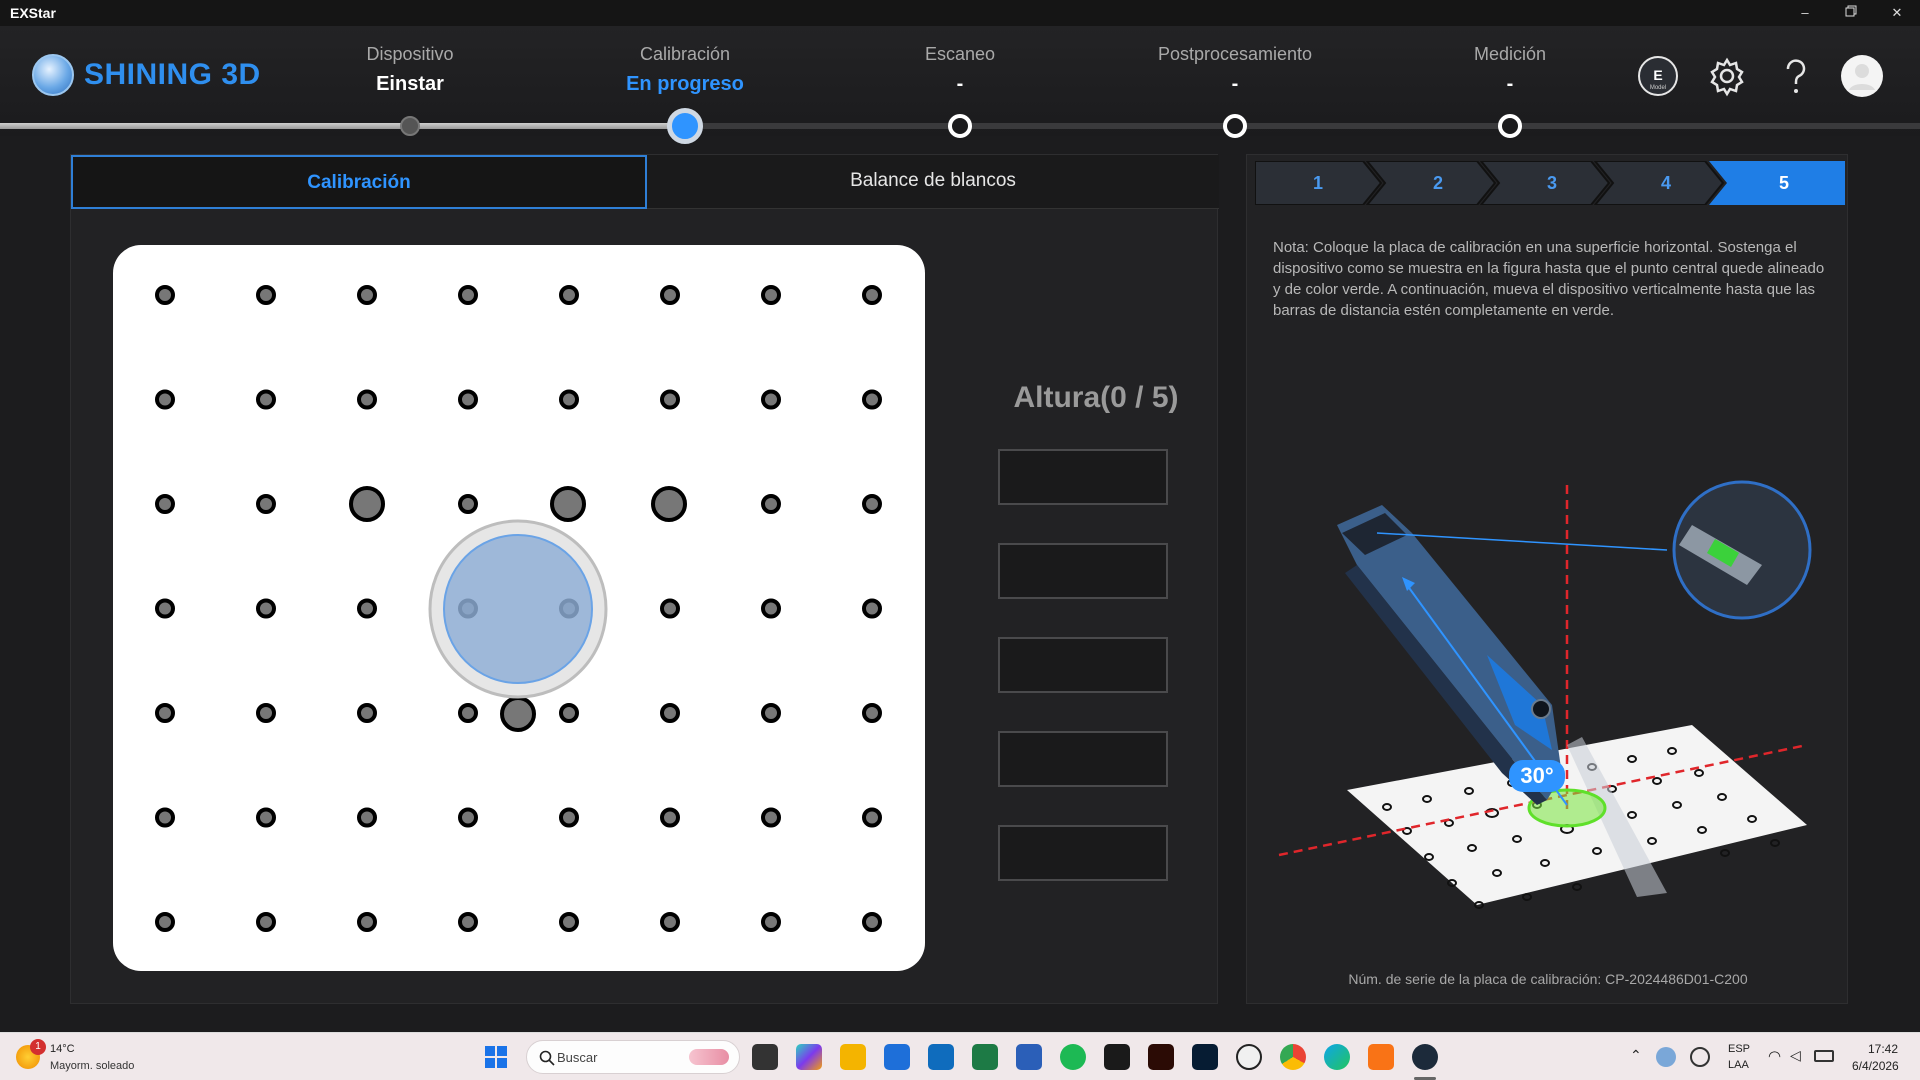 The width and height of the screenshot is (1920, 1080). Describe the element at coordinates (809, 1057) in the screenshot. I see `copilot-icon` at that location.